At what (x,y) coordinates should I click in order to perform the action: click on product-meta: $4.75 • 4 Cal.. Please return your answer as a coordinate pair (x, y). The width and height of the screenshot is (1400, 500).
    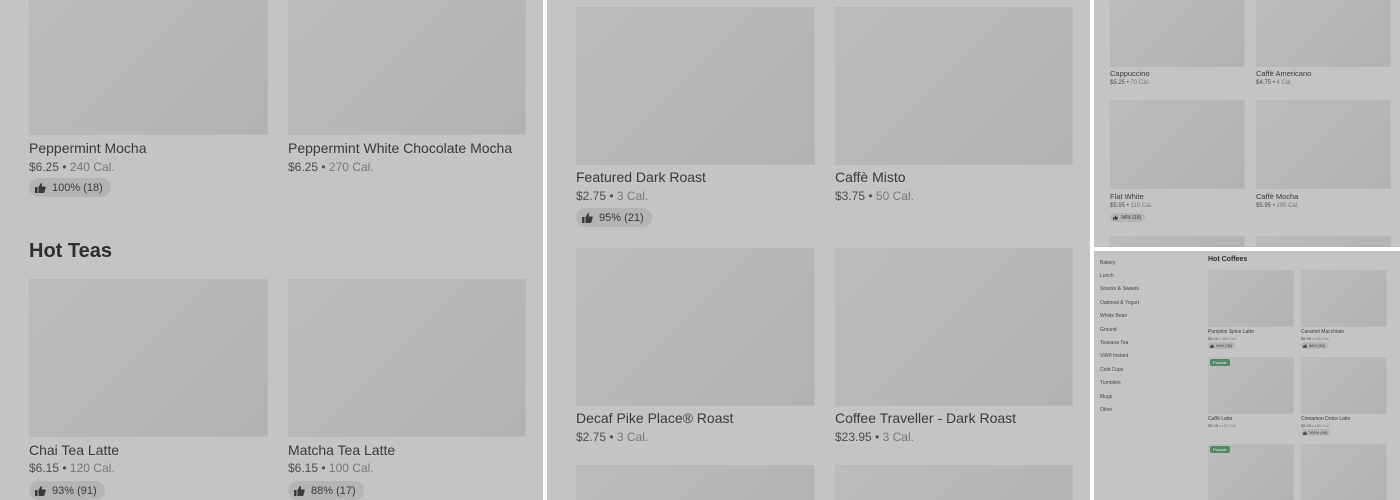
    Looking at the image, I should click on (1274, 83).